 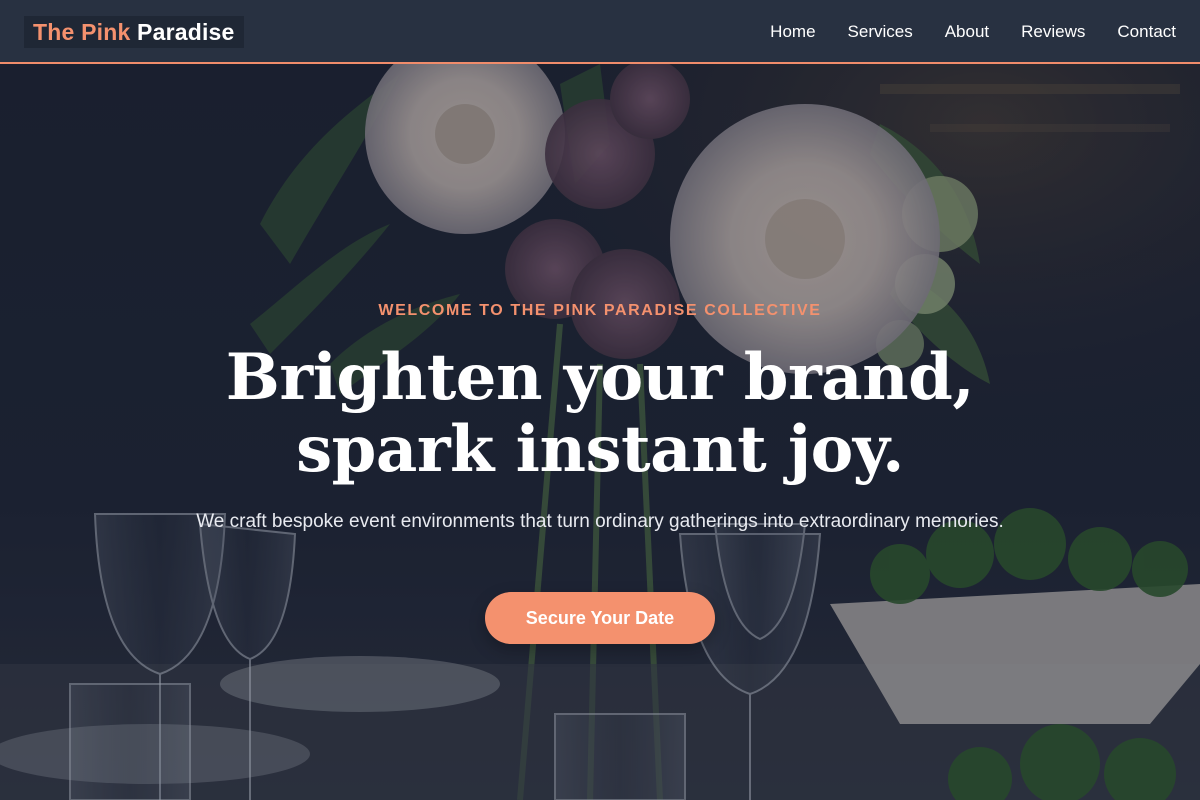 What do you see at coordinates (1053, 32) in the screenshot?
I see `nav-link-reviews: Reviews` at bounding box center [1053, 32].